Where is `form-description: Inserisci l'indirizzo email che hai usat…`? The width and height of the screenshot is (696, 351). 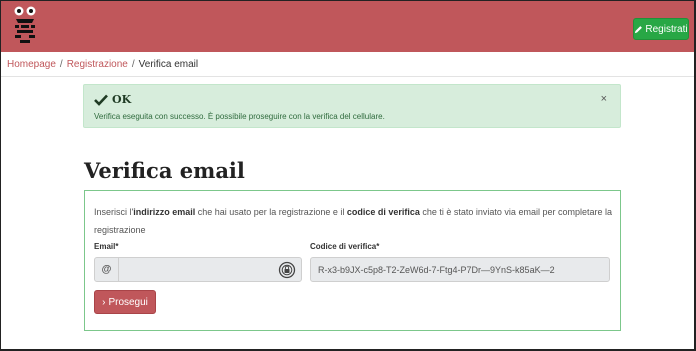
form-description: Inserisci l'indirizzo email che hai usat… is located at coordinates (353, 221).